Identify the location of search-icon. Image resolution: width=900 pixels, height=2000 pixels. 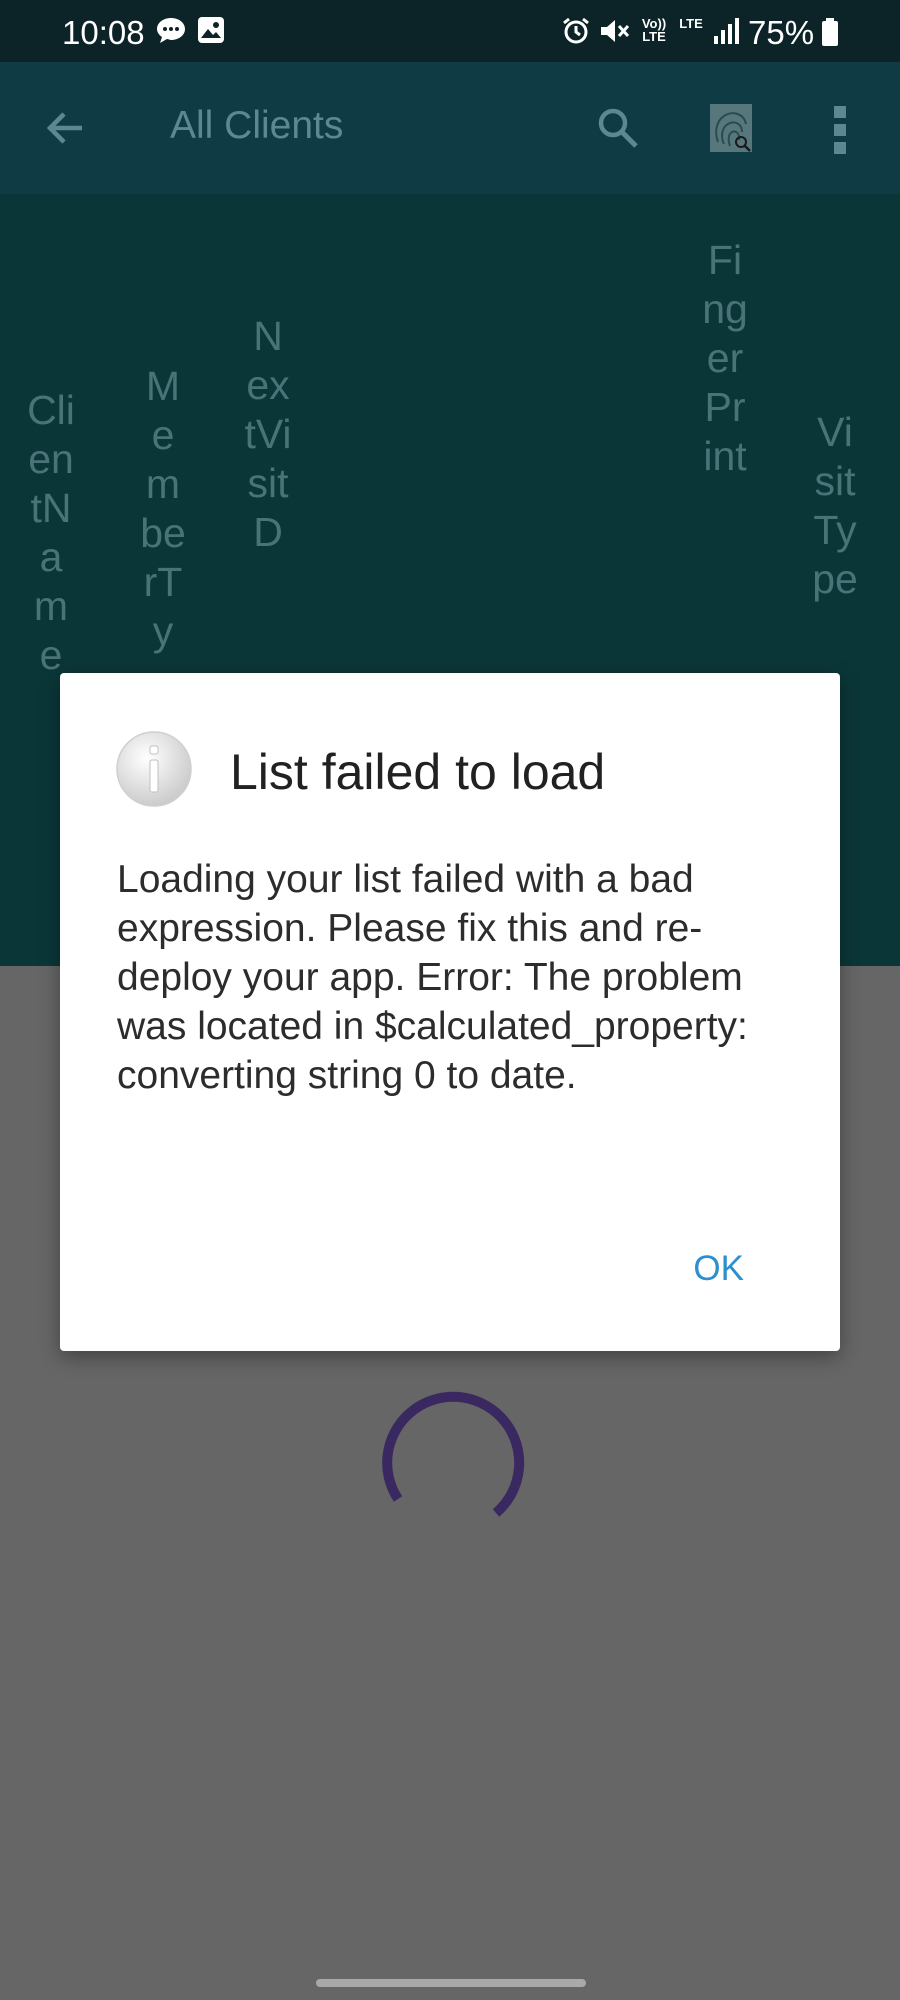
(618, 128).